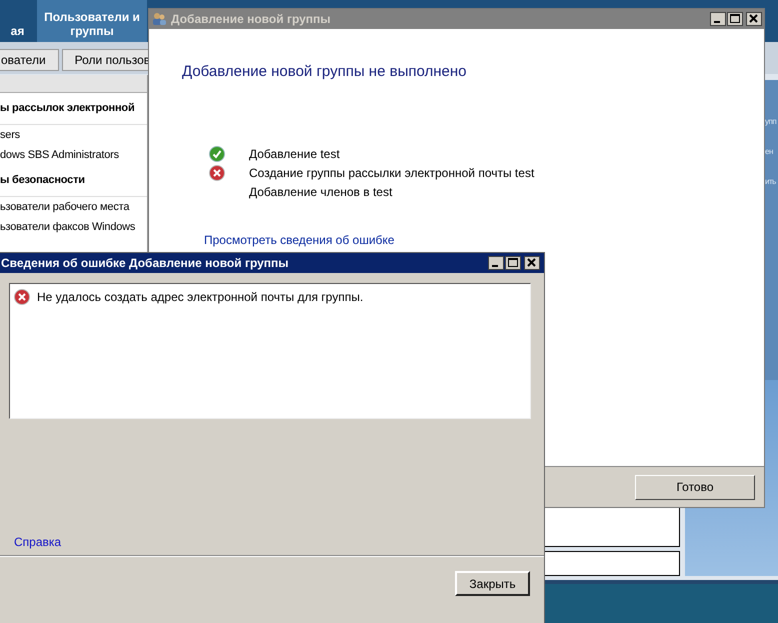  Describe the element at coordinates (29, 60) in the screenshot. I see `sub-tab: ователи` at that location.